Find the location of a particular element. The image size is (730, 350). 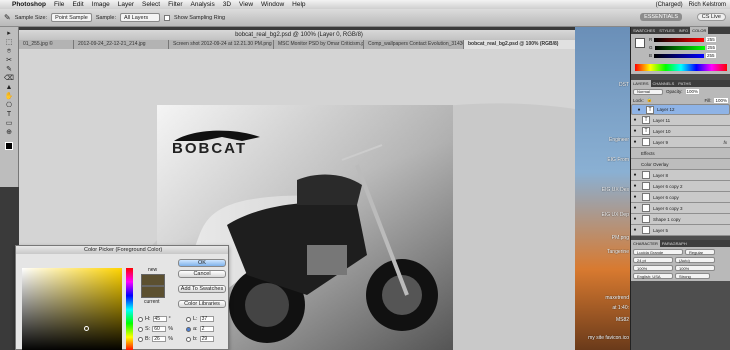

menu-layer: Layer is located at coordinates (126, 4).